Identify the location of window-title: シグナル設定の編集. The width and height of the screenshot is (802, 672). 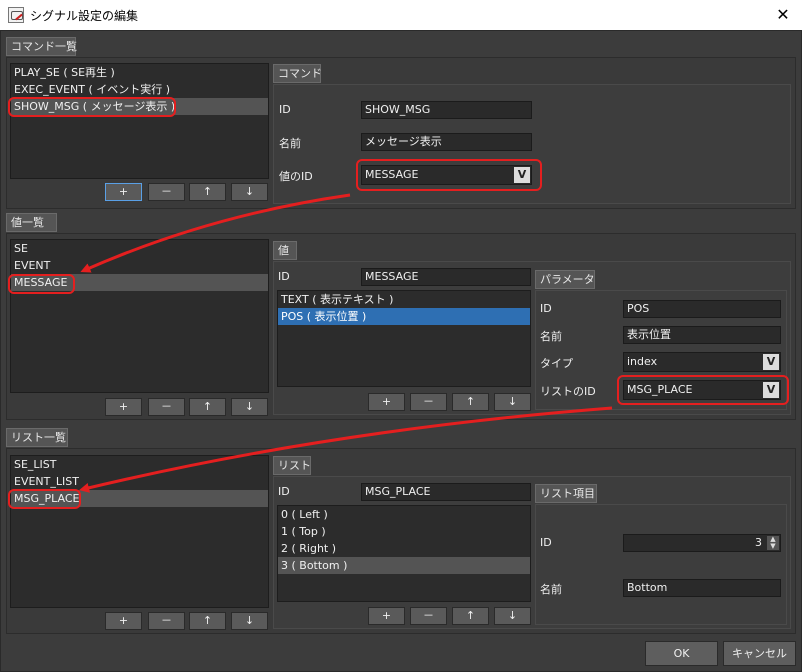
(84, 16).